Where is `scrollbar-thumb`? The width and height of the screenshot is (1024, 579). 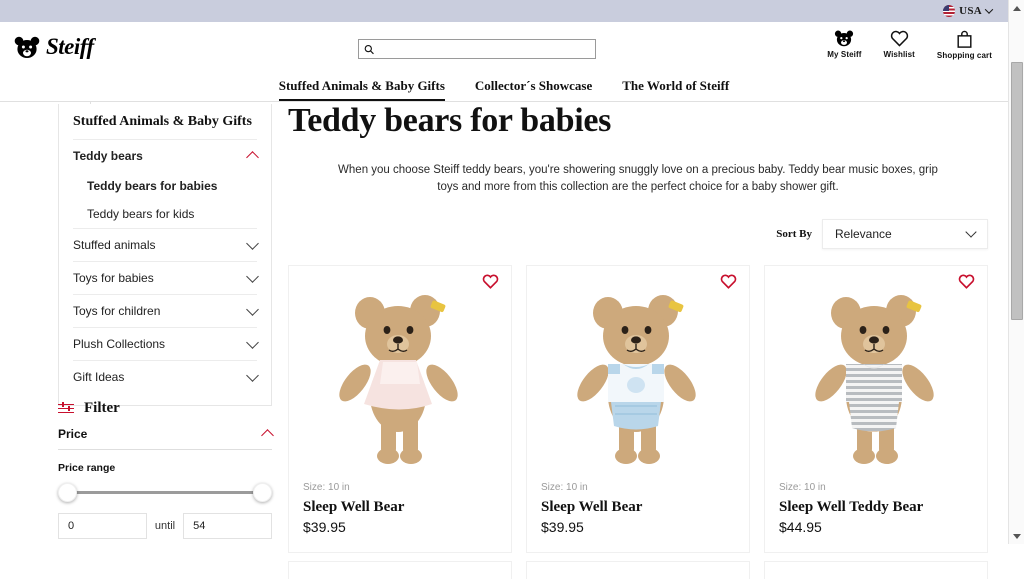 scrollbar-thumb is located at coordinates (1017, 191).